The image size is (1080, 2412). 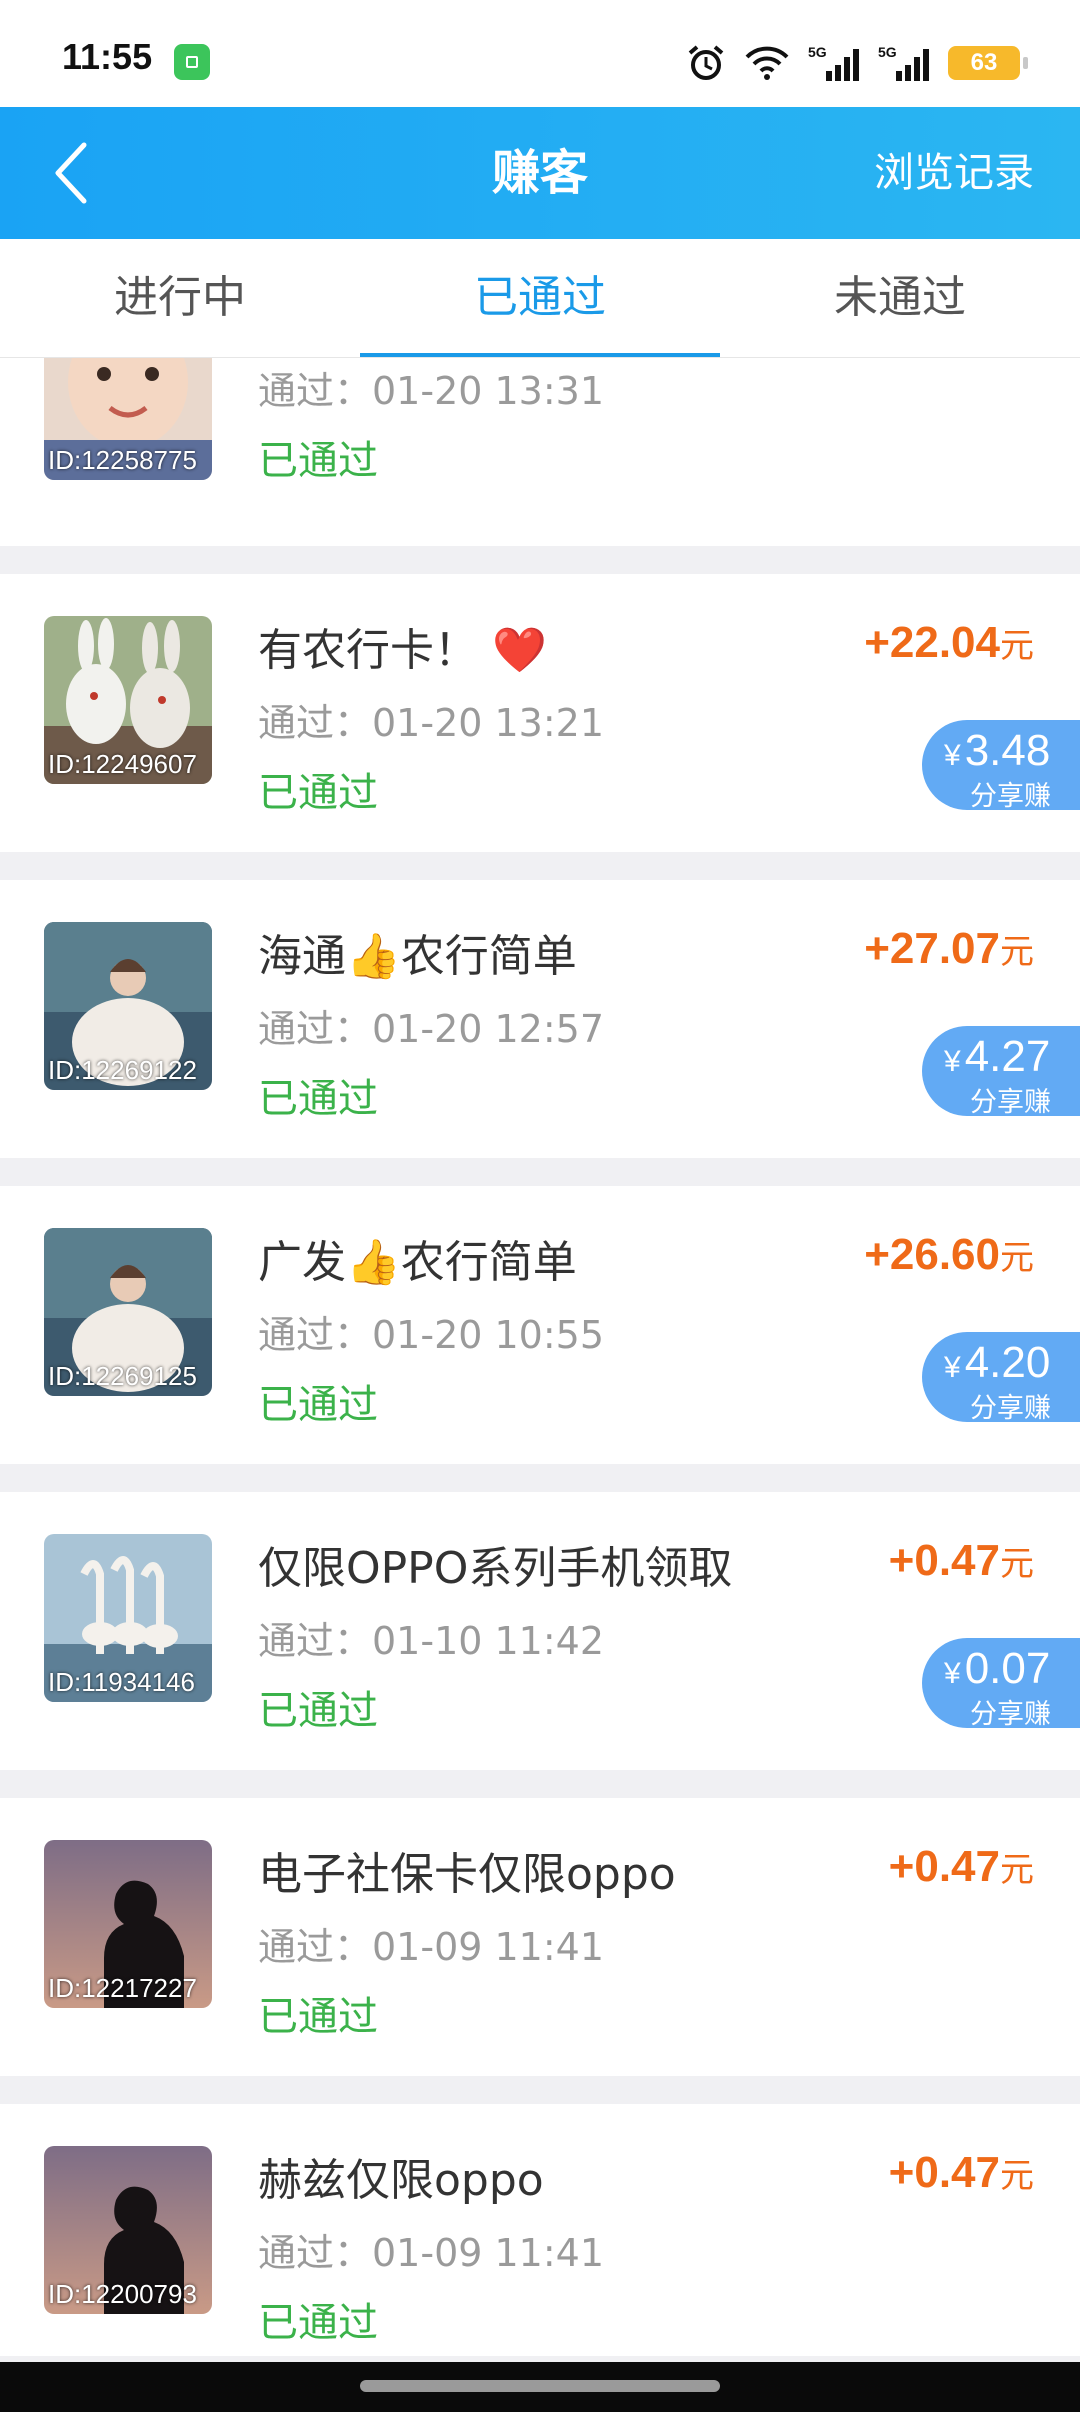 I want to click on task-title: 海通👍农行简单, so click(x=417, y=956).